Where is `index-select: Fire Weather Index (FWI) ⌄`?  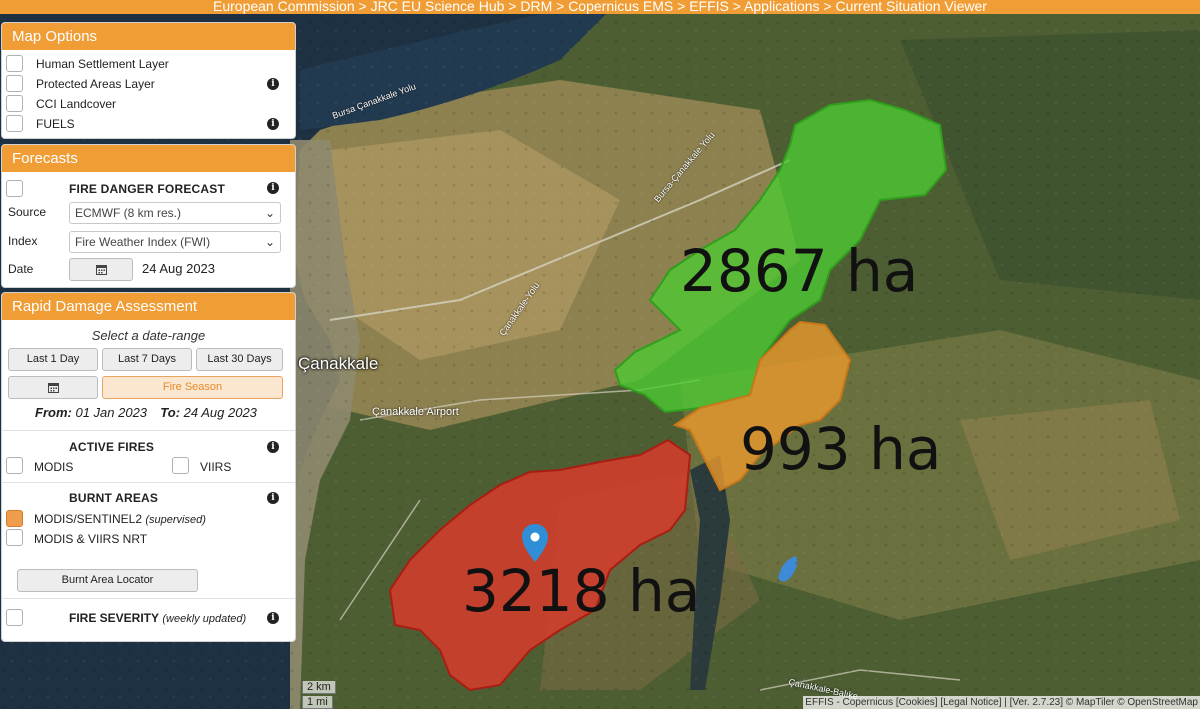 index-select: Fire Weather Index (FWI) ⌄ is located at coordinates (175, 242).